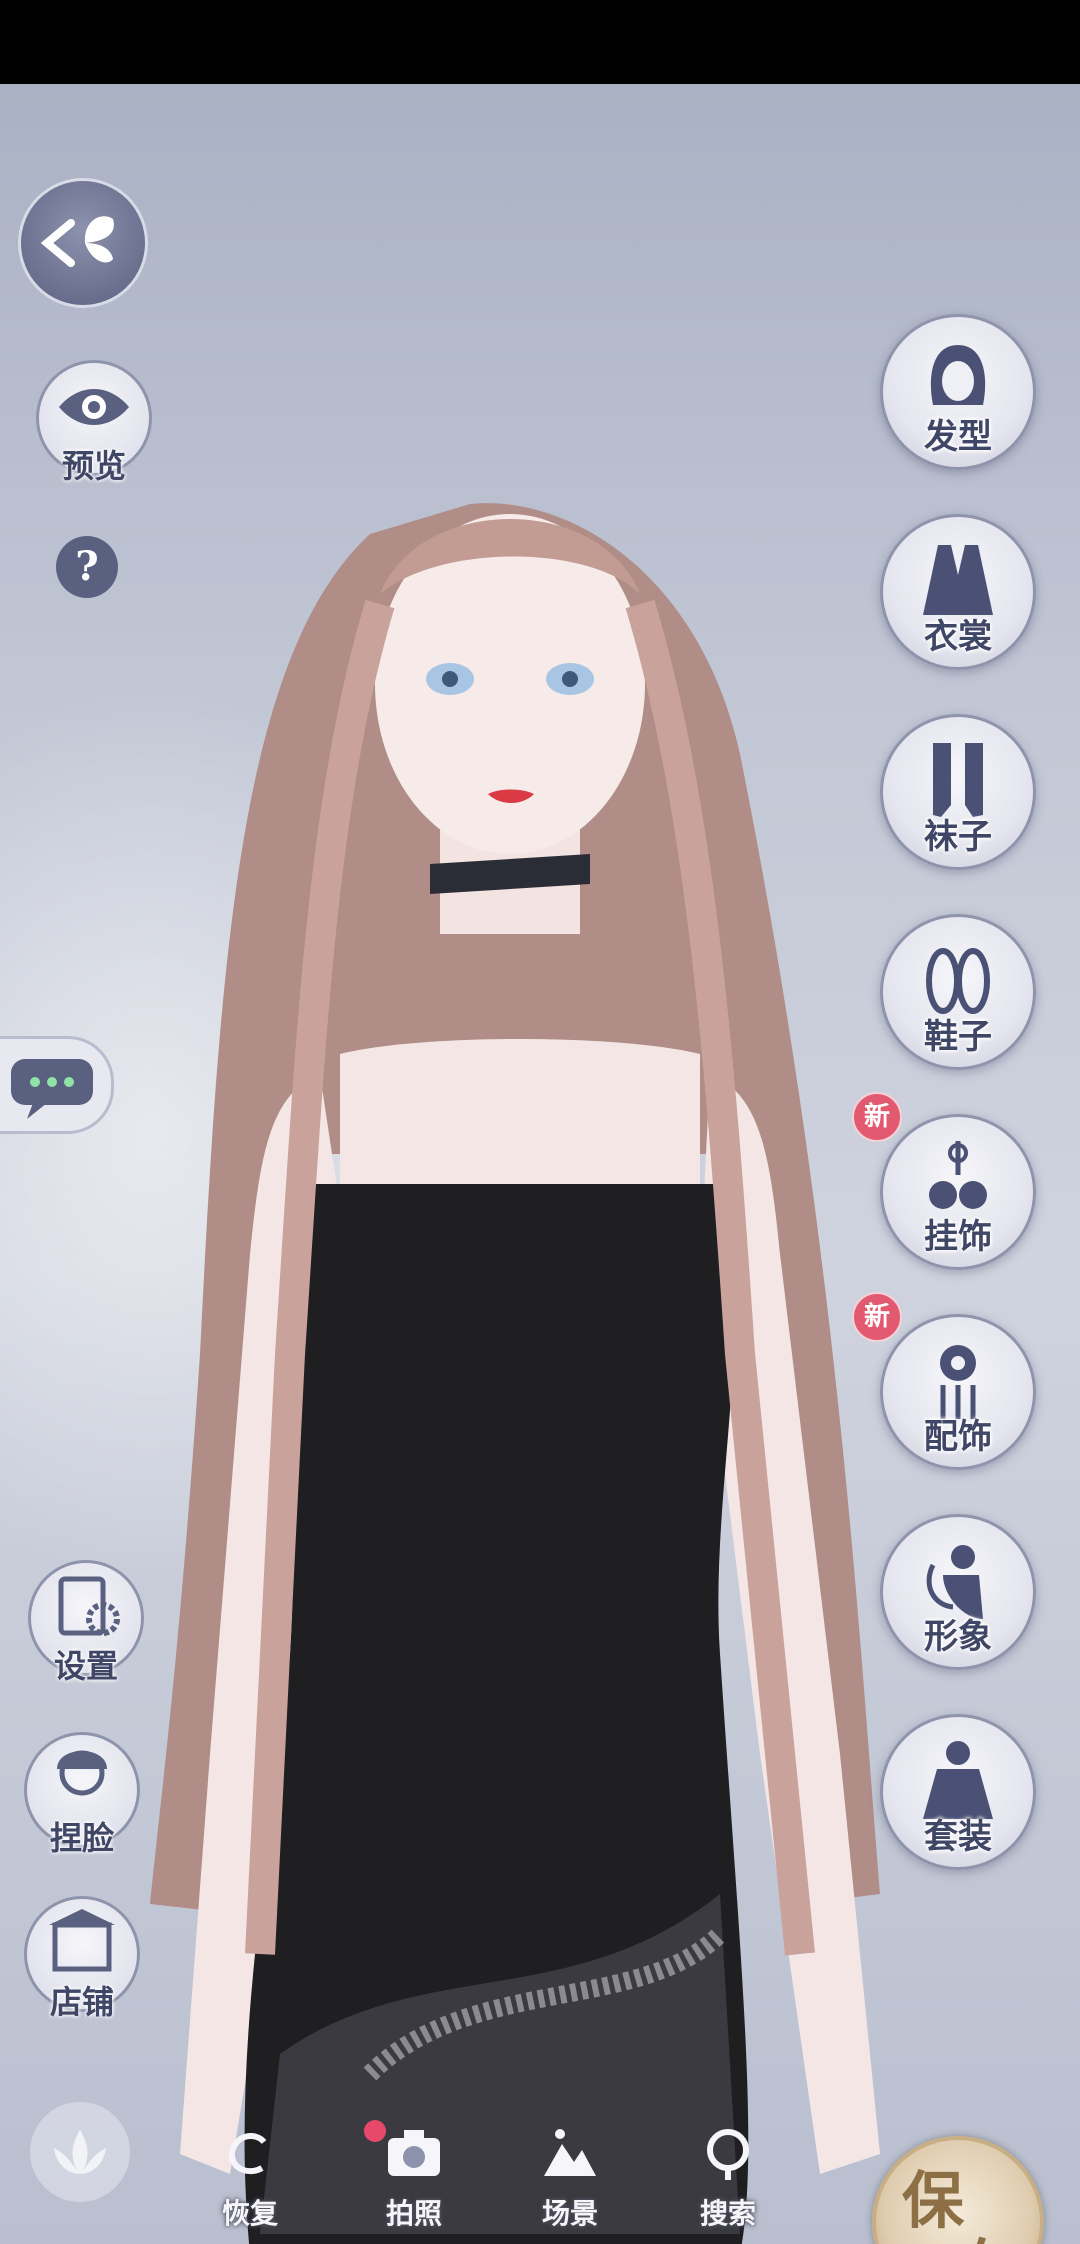 The height and width of the screenshot is (2244, 1080). I want to click on hairstyle-button: 发型, so click(958, 392).